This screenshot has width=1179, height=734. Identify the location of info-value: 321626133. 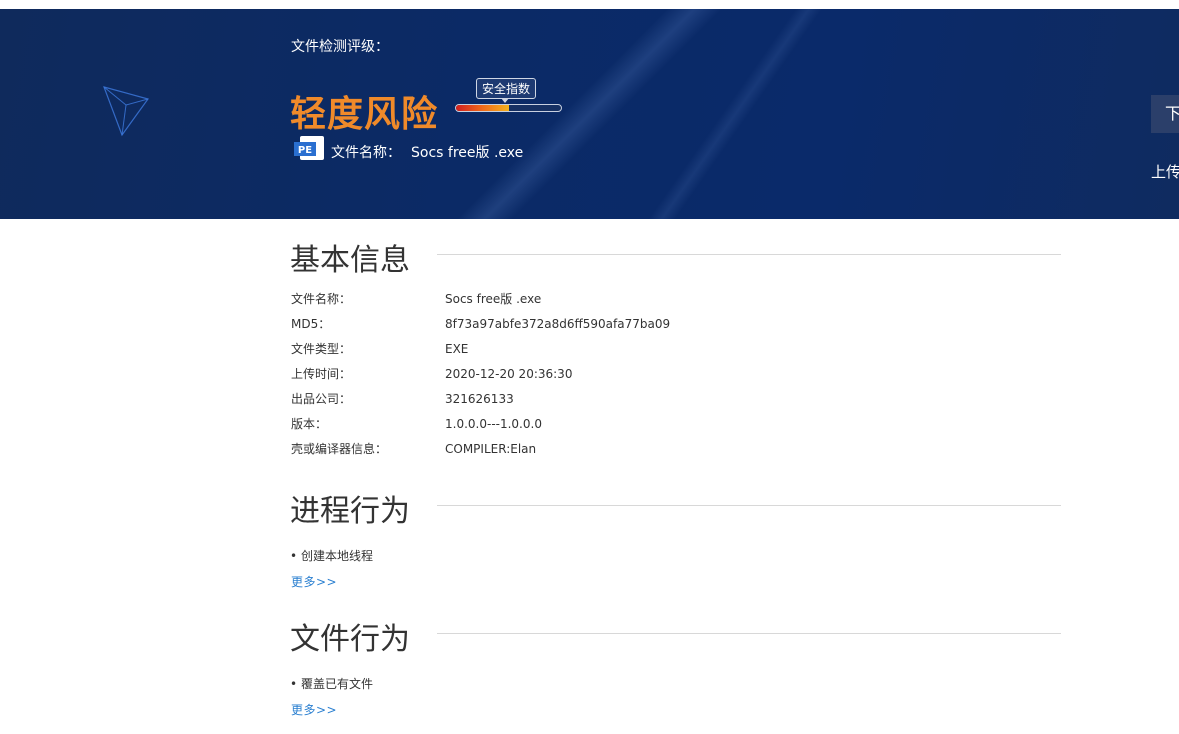
(479, 399).